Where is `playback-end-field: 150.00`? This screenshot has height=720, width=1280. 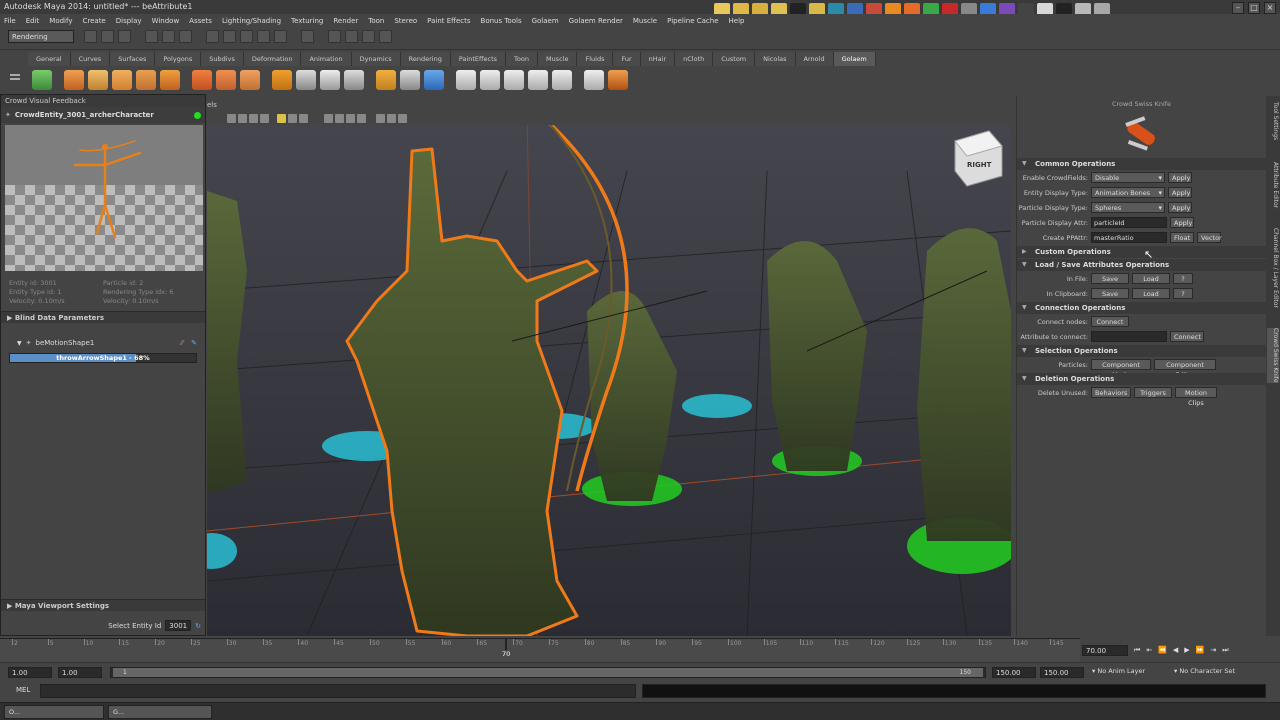 playback-end-field: 150.00 is located at coordinates (1014, 672).